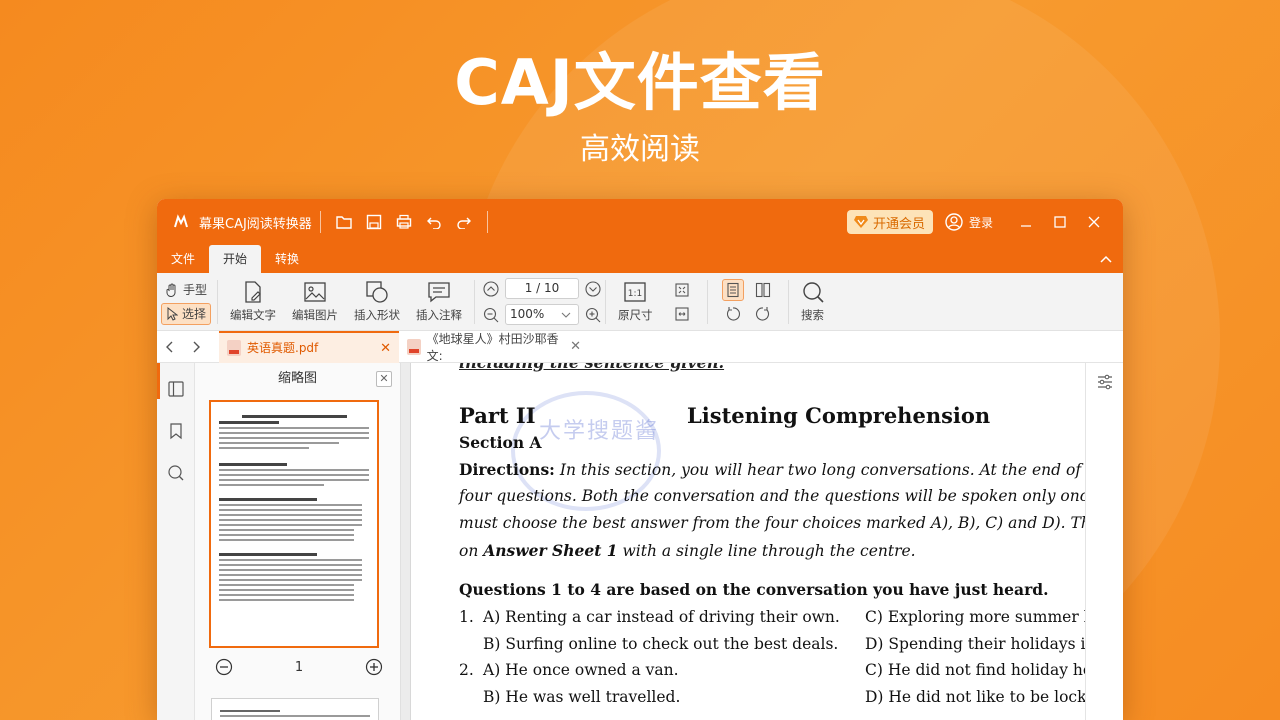  I want to click on login-button: 登录, so click(969, 222).